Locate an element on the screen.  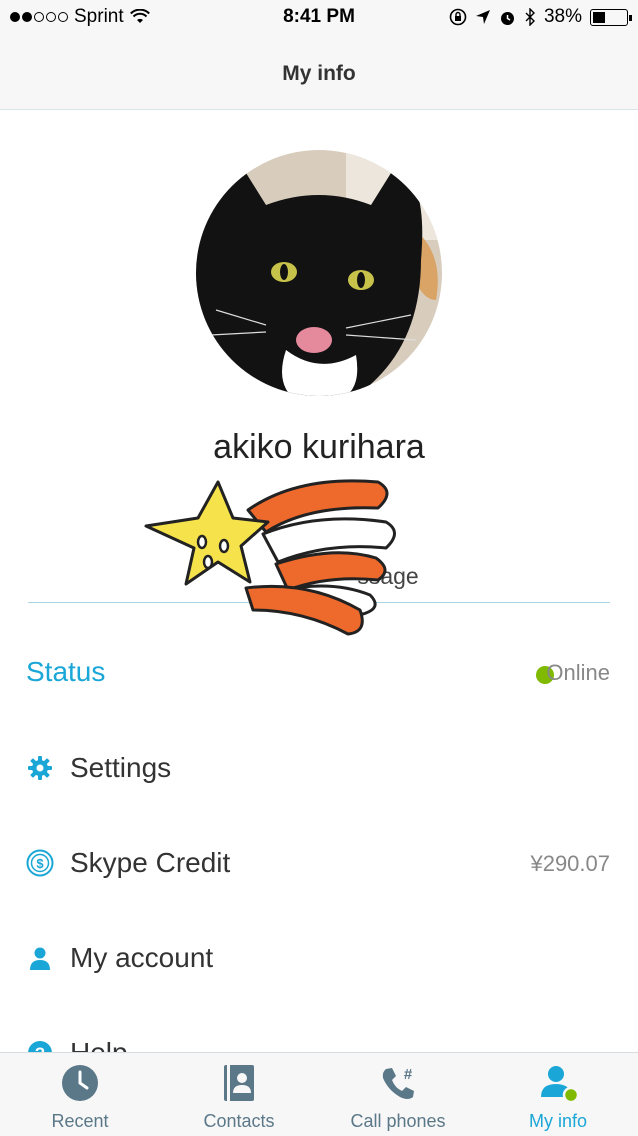
tab-call-phones: # Call phones is located at coordinates (398, 1094).